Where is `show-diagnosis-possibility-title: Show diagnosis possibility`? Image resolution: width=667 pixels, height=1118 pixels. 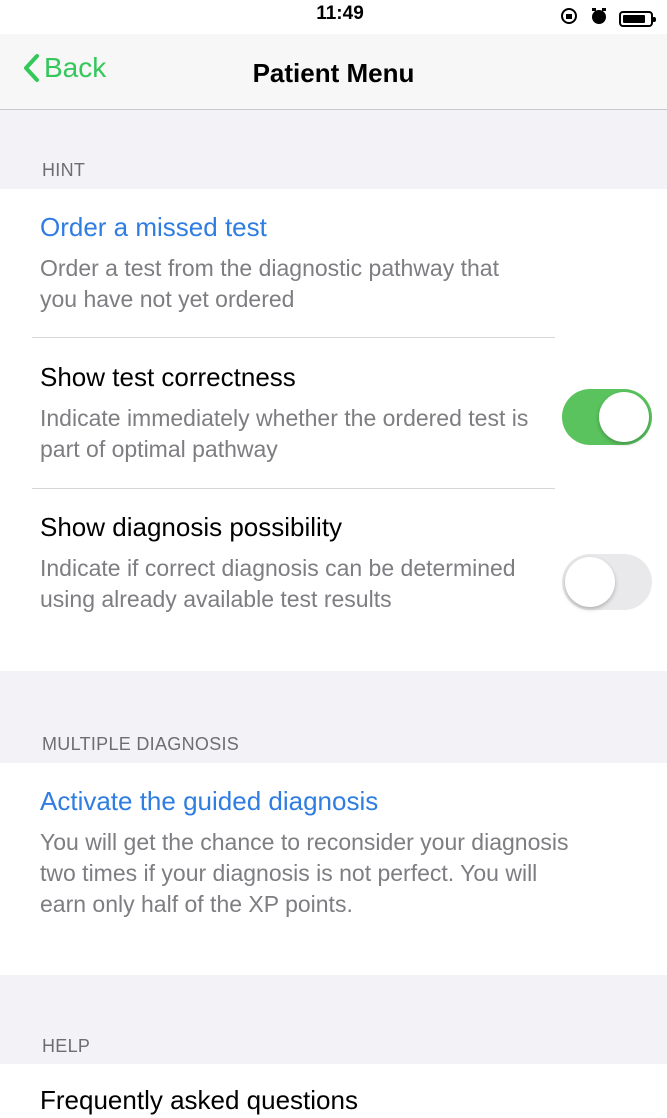
show-diagnosis-possibility-title: Show diagnosis possibility is located at coordinates (191, 527).